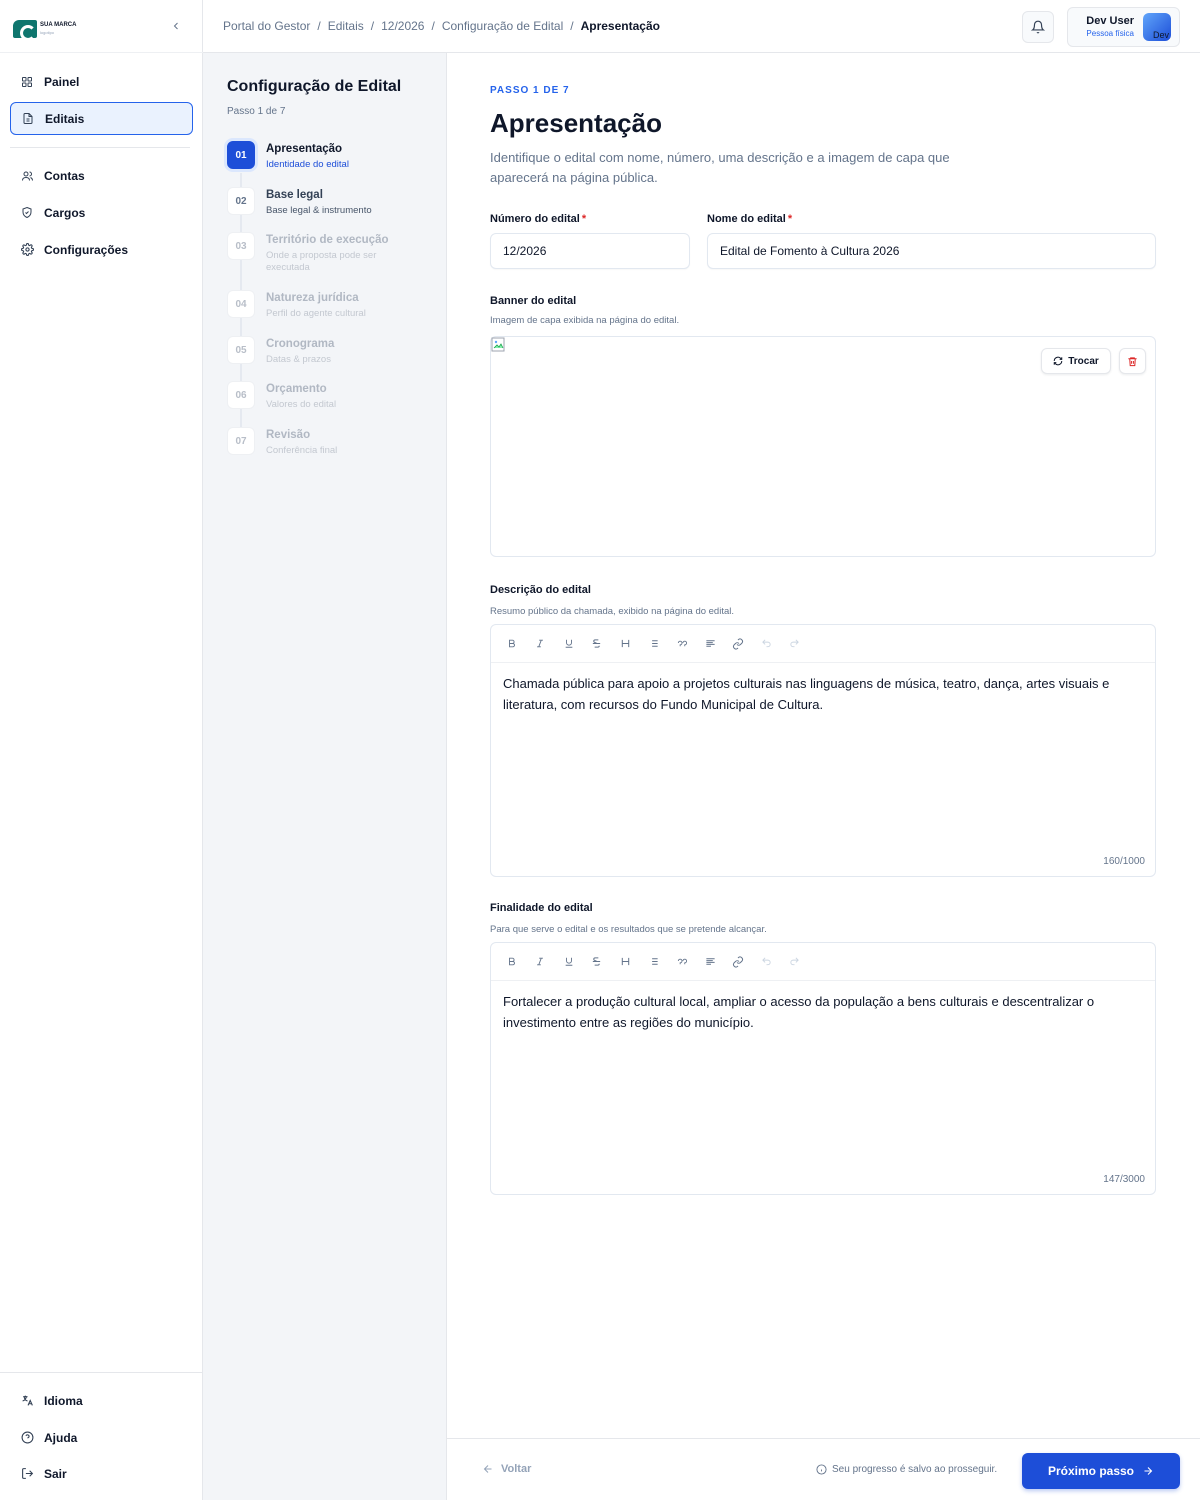  I want to click on sidebar-item-idioma: Idioma, so click(101, 1400).